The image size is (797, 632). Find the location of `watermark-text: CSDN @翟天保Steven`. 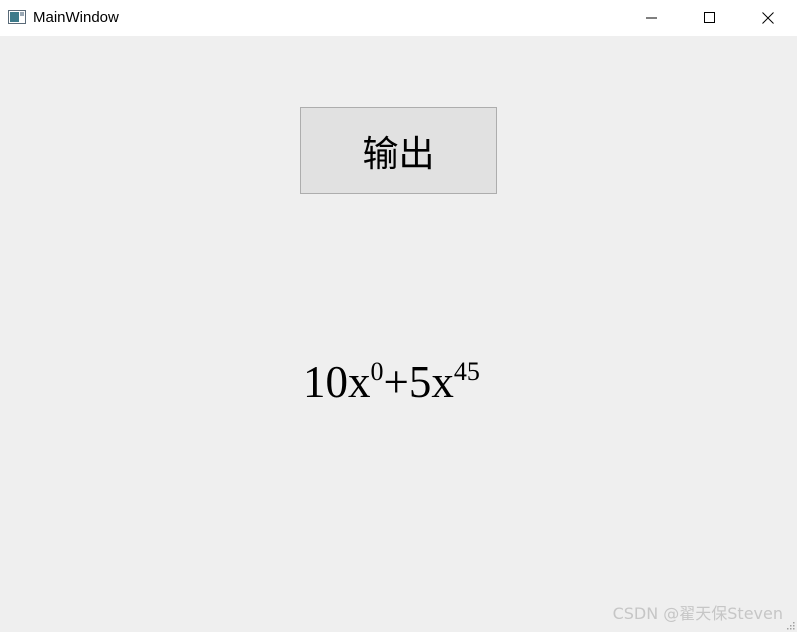

watermark-text: CSDN @翟天保Steven is located at coordinates (697, 613).